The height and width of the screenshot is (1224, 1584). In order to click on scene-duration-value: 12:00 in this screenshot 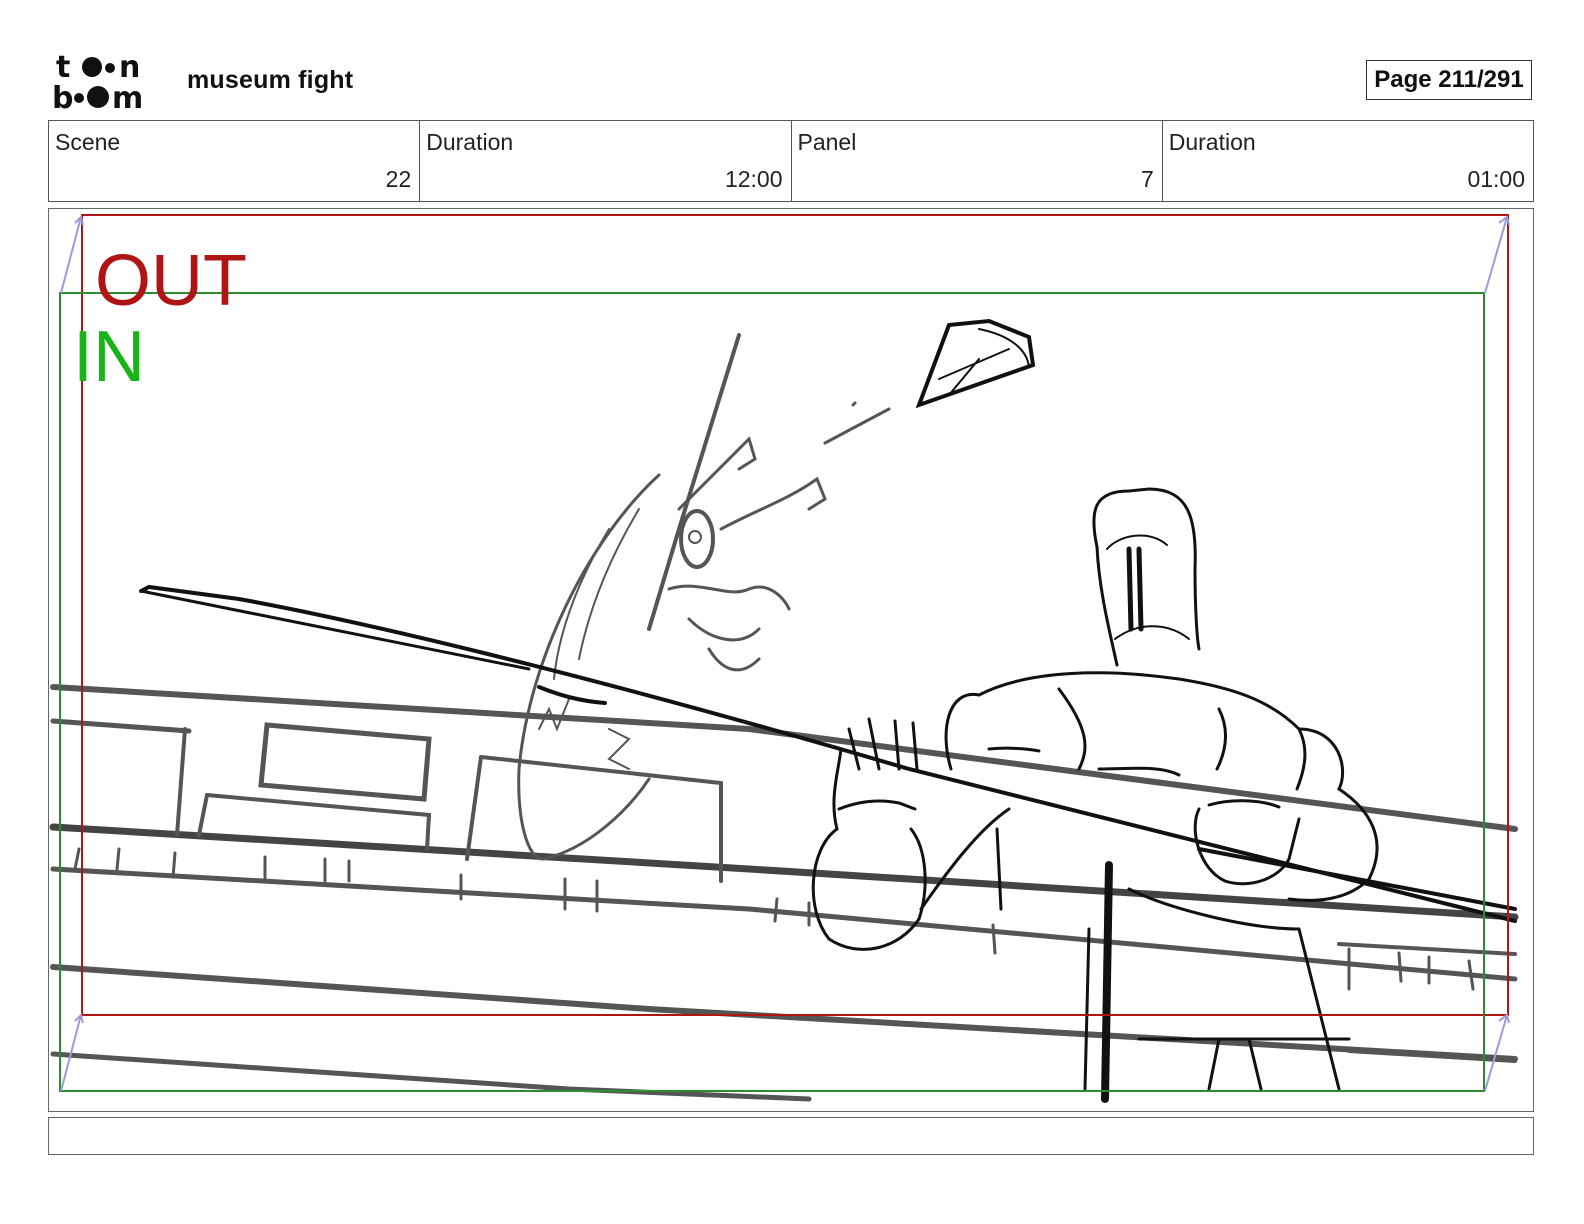, I will do `click(753, 179)`.